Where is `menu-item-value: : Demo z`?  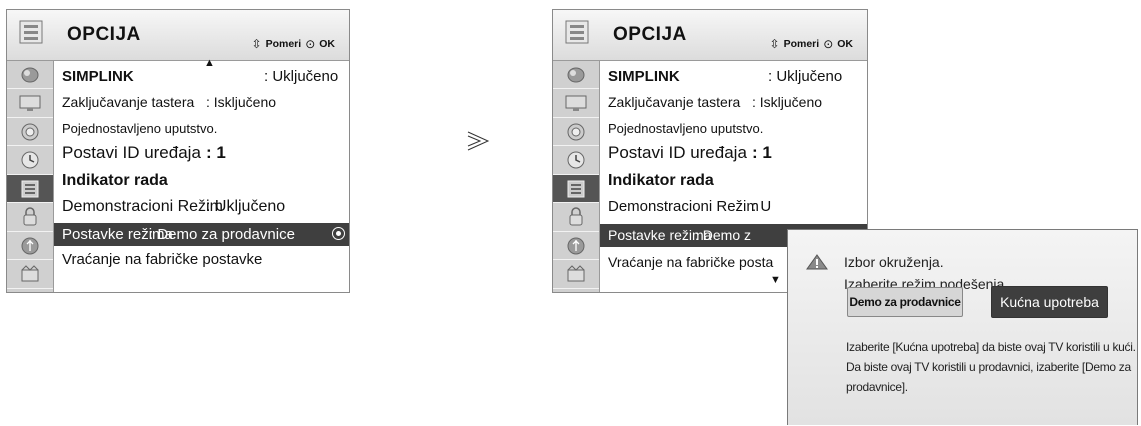 menu-item-value: : Demo z is located at coordinates (723, 235).